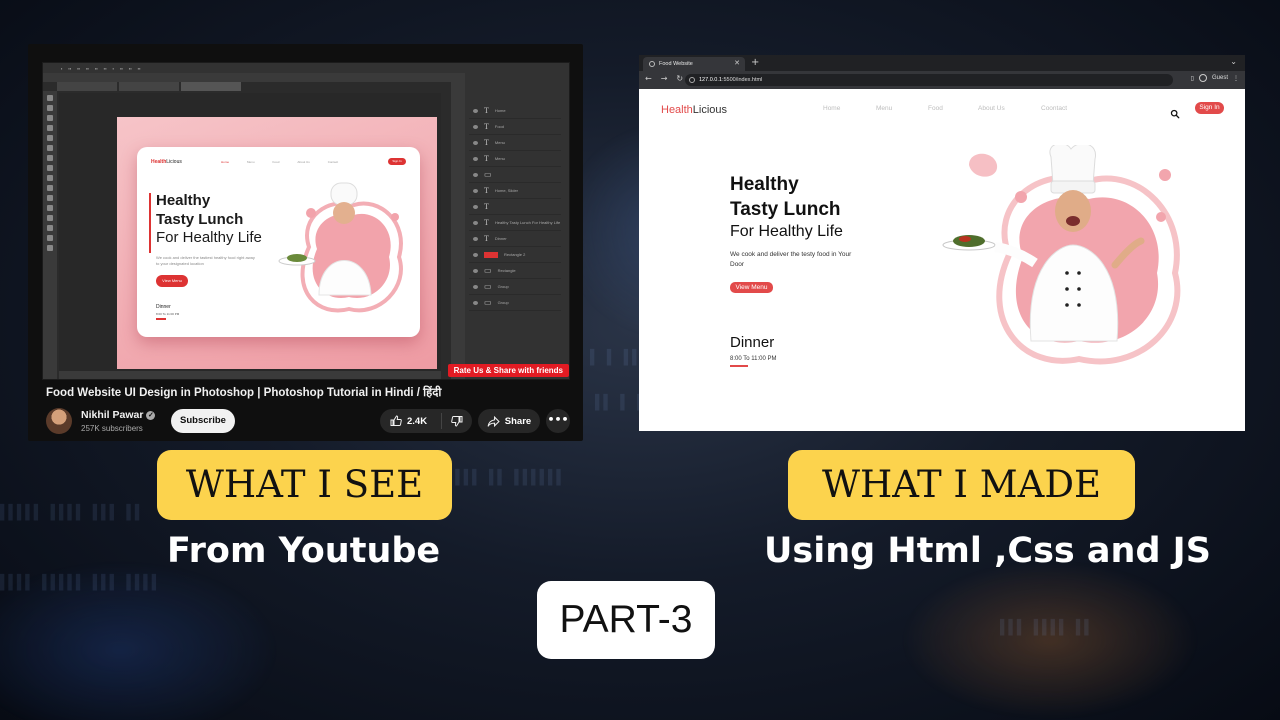 The width and height of the screenshot is (1280, 720). What do you see at coordinates (209, 237) in the screenshot?
I see `preview-subheadline: For Healthy Life` at bounding box center [209, 237].